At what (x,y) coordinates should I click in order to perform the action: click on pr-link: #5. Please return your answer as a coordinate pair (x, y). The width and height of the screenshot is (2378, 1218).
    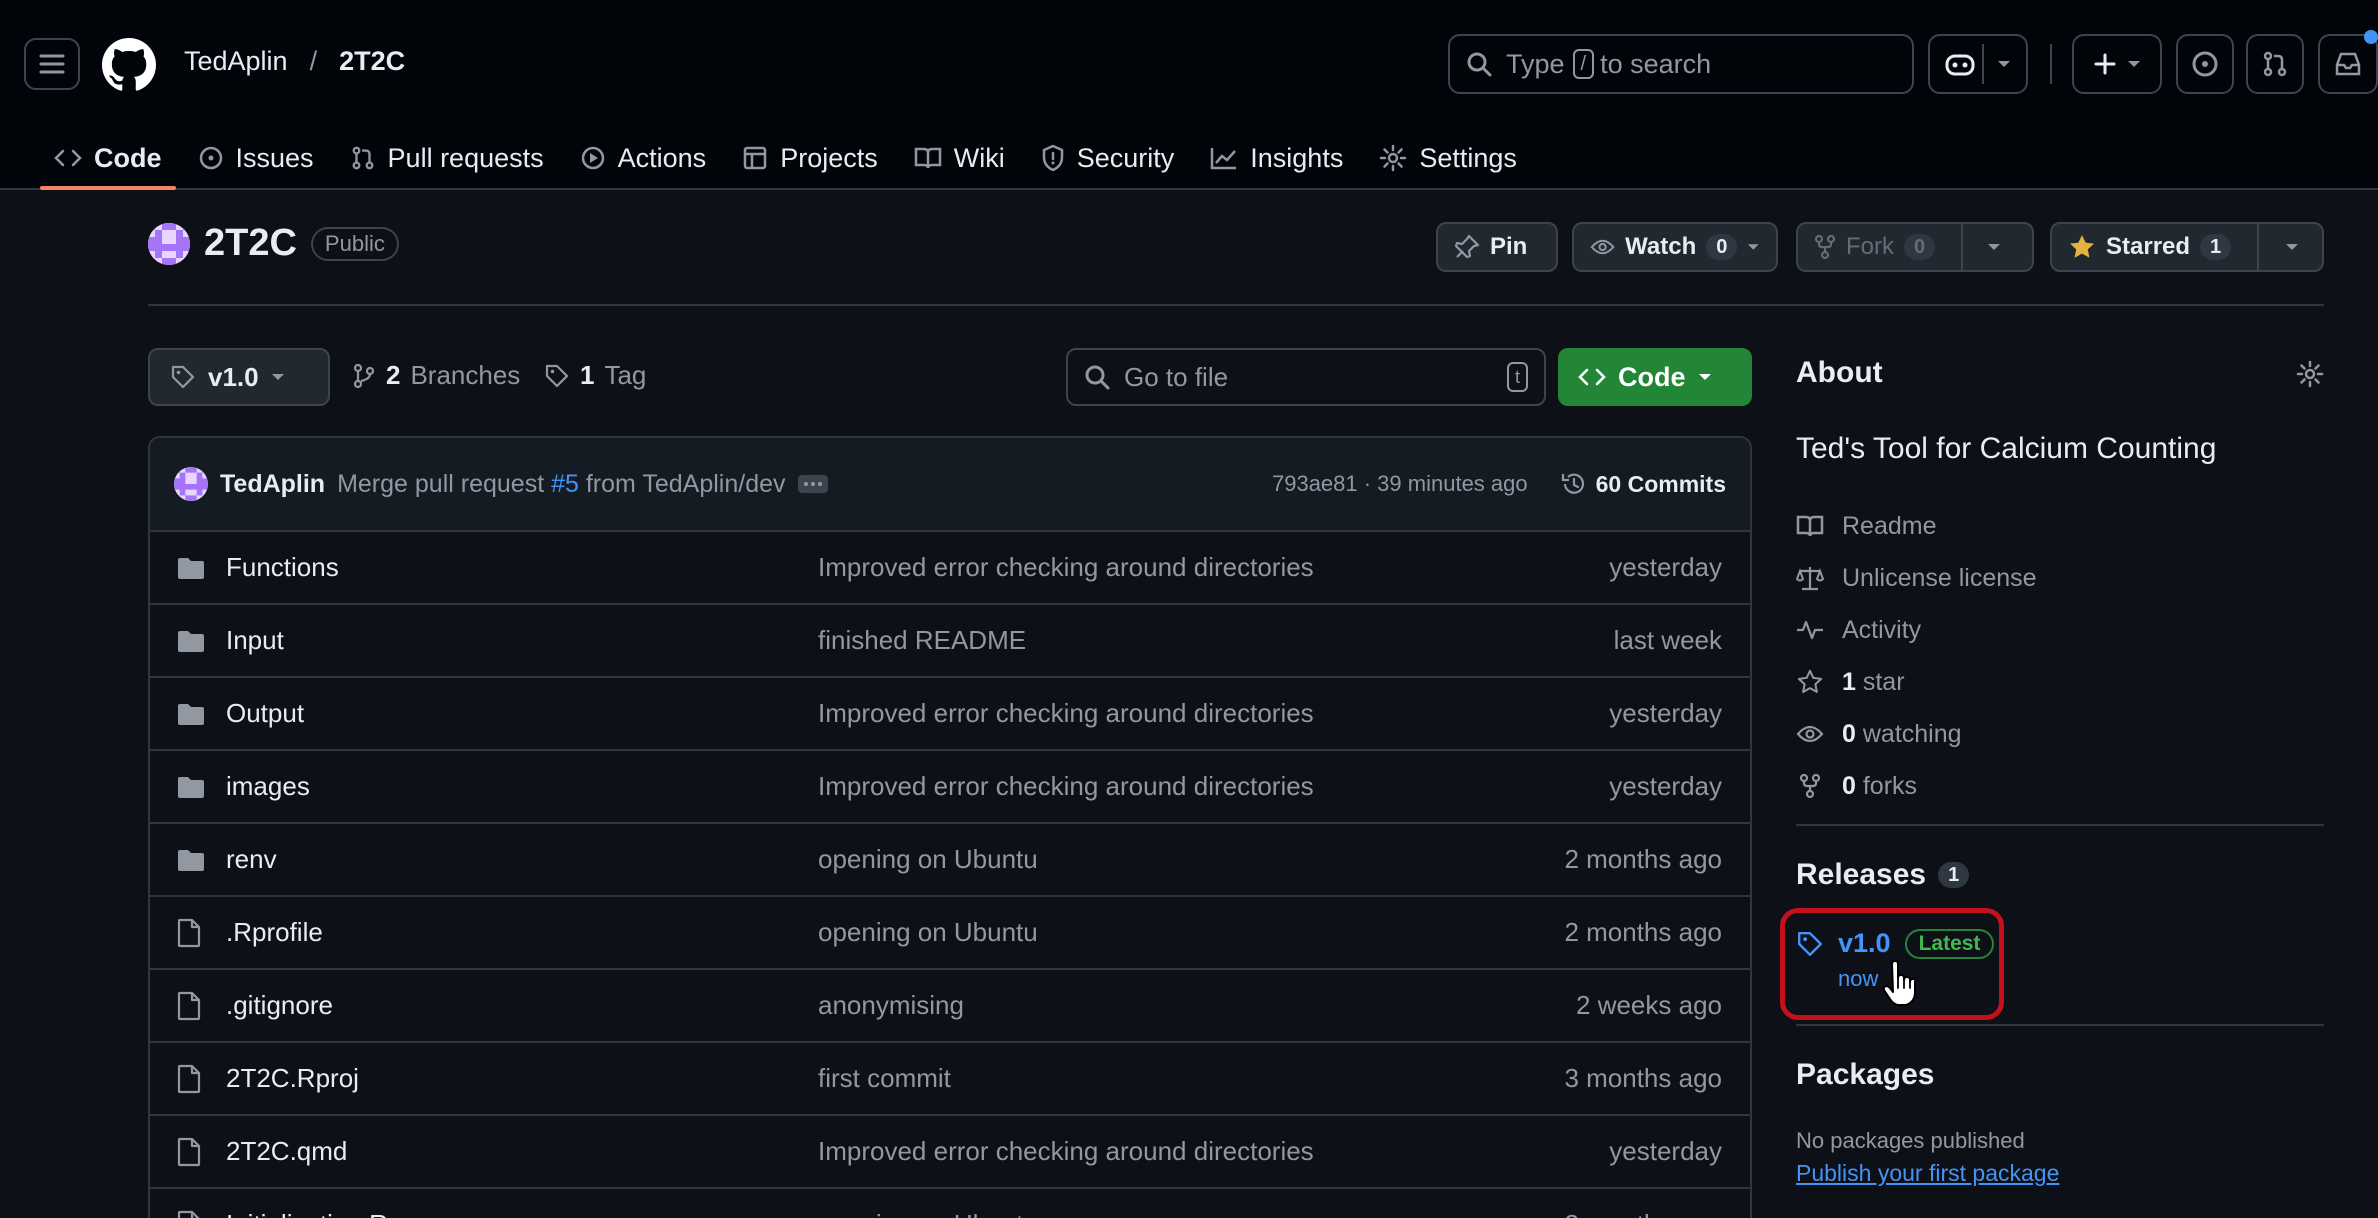
    Looking at the image, I should click on (565, 484).